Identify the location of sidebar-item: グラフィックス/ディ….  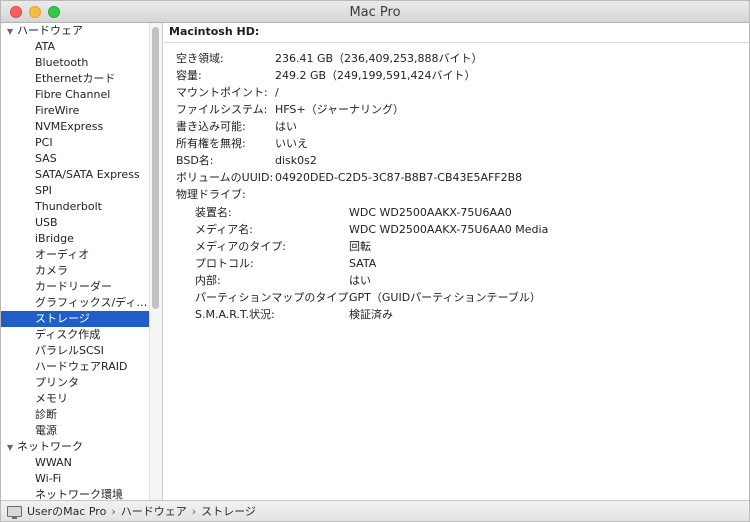
(75, 303).